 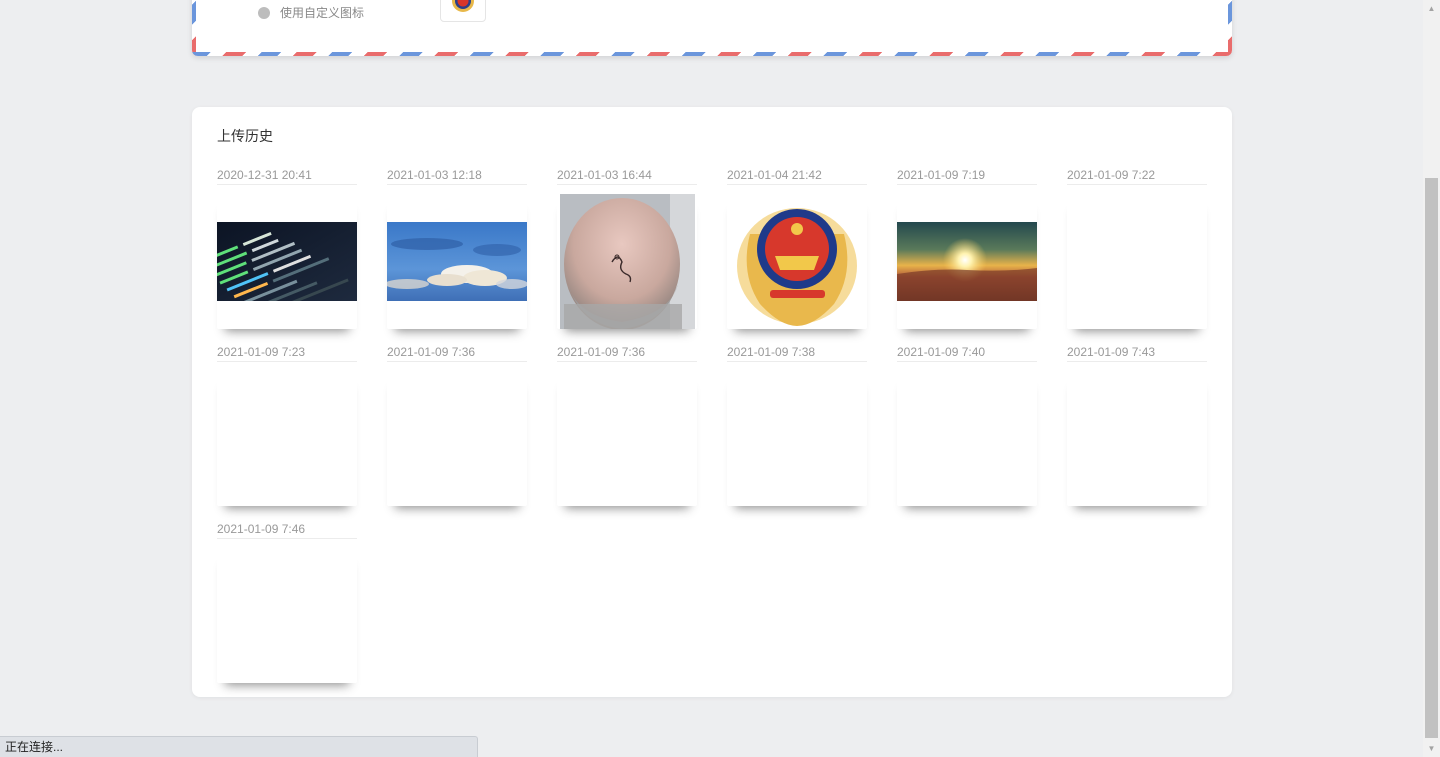 I want to click on upload-date: 2021-01-09 7:46, so click(x=287, y=530).